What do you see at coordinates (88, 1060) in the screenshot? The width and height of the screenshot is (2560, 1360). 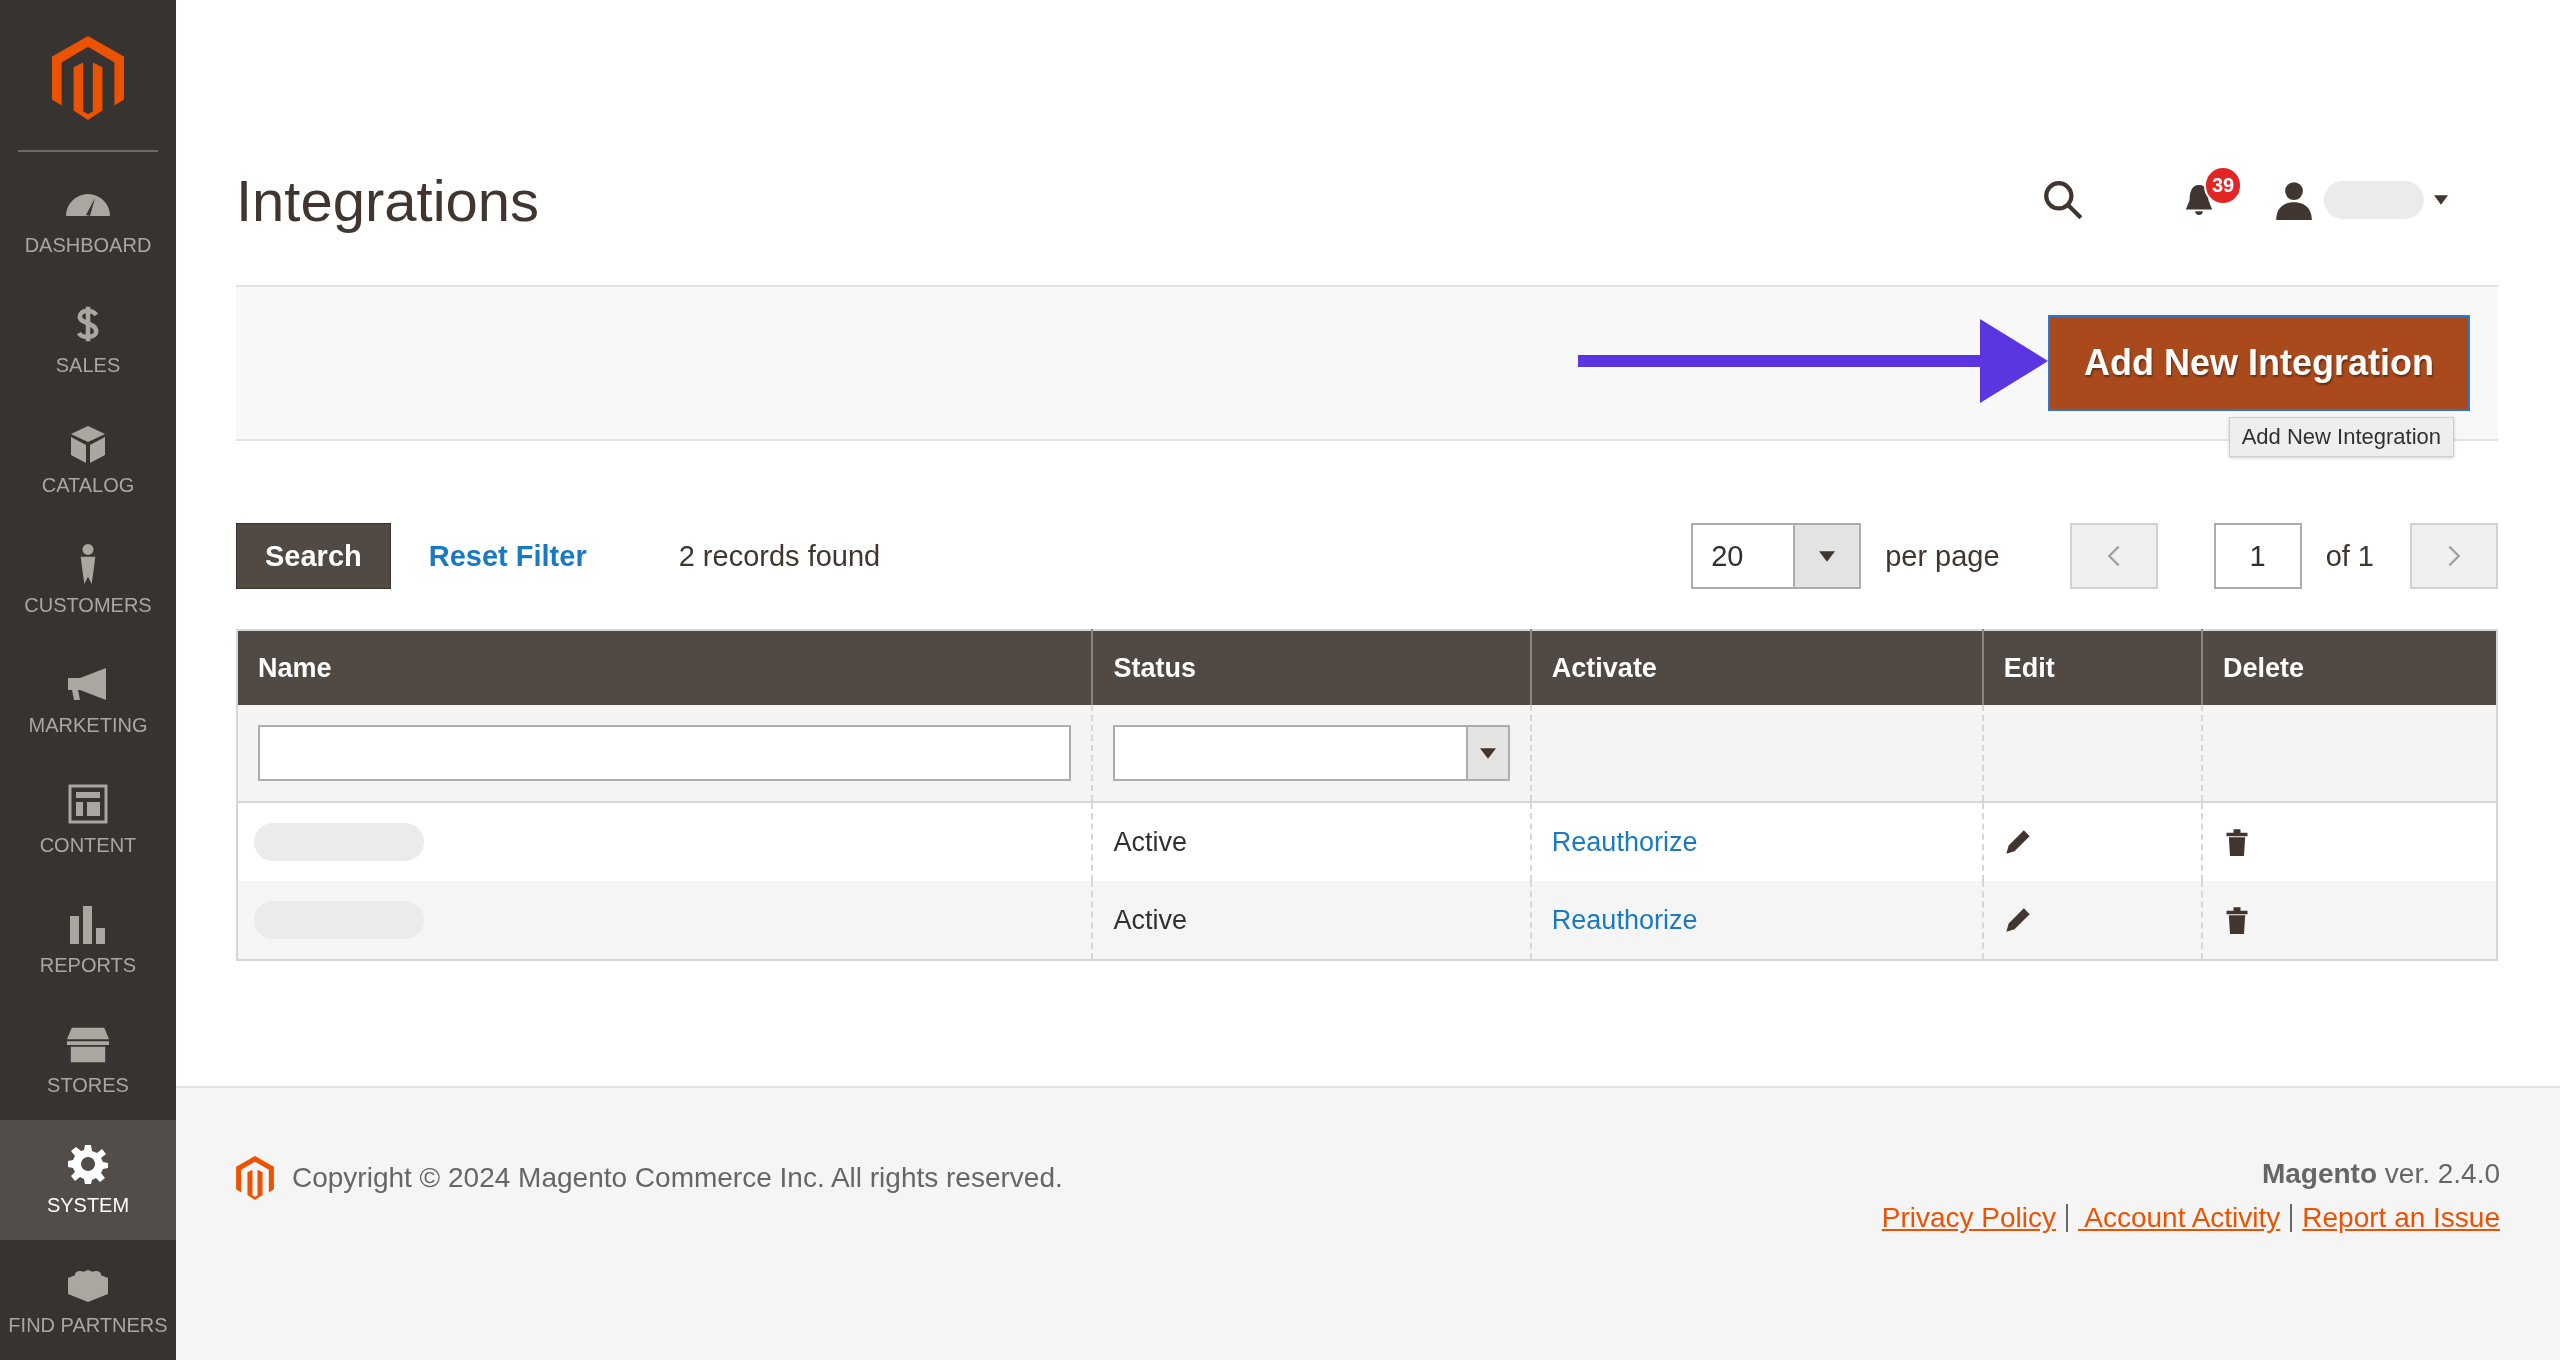 I see `sidebar-item: STORES` at bounding box center [88, 1060].